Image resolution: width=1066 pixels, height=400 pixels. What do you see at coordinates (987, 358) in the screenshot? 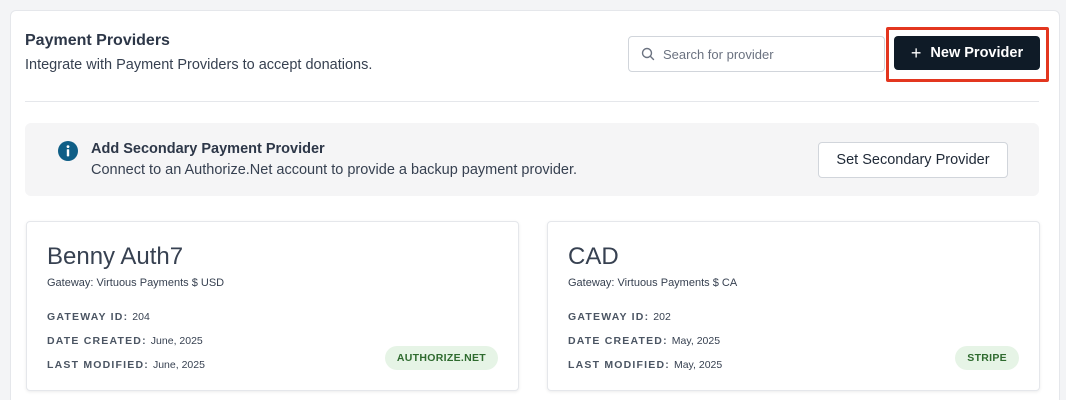
I see `provider-type-badge: STRIPE` at bounding box center [987, 358].